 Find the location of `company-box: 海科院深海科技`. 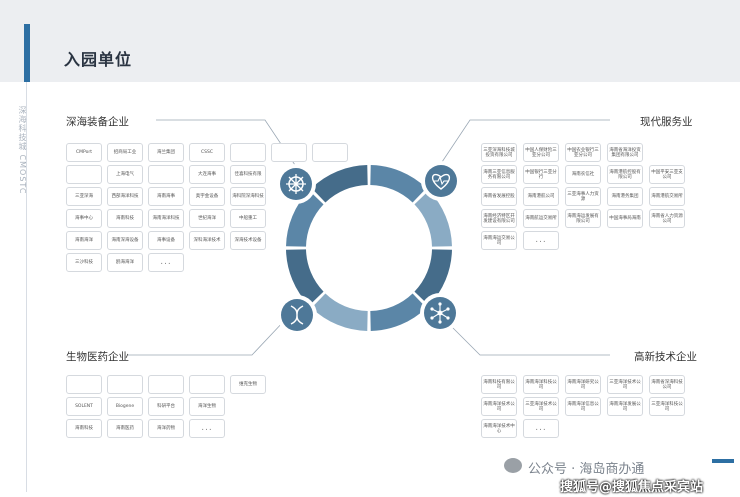

company-box: 海科院深海科技 is located at coordinates (248, 196).